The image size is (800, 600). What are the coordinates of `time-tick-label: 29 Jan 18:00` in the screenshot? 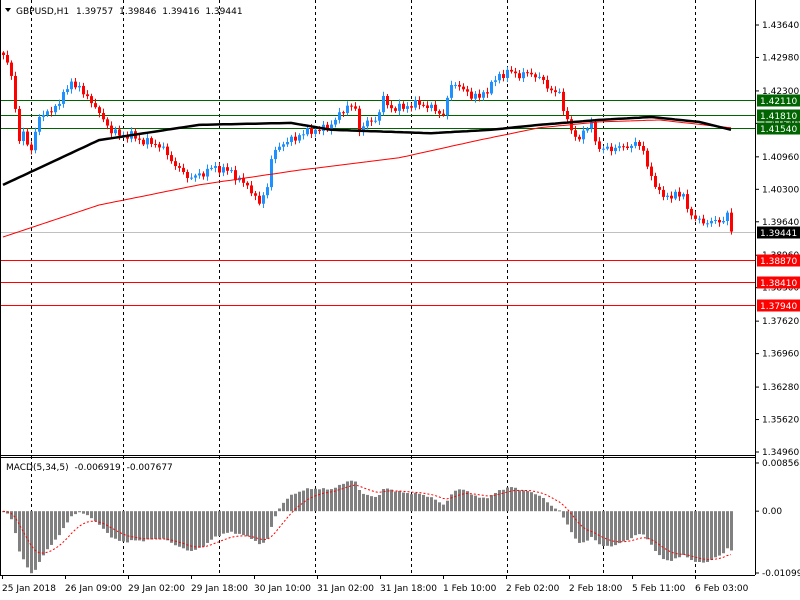 It's located at (219, 589).